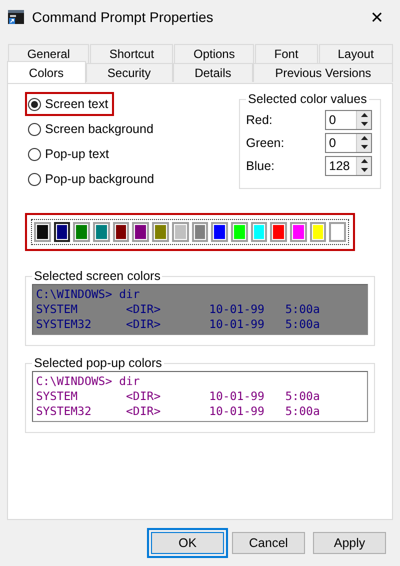  What do you see at coordinates (123, 17) in the screenshot?
I see `window-title: Command Prompt Properties` at bounding box center [123, 17].